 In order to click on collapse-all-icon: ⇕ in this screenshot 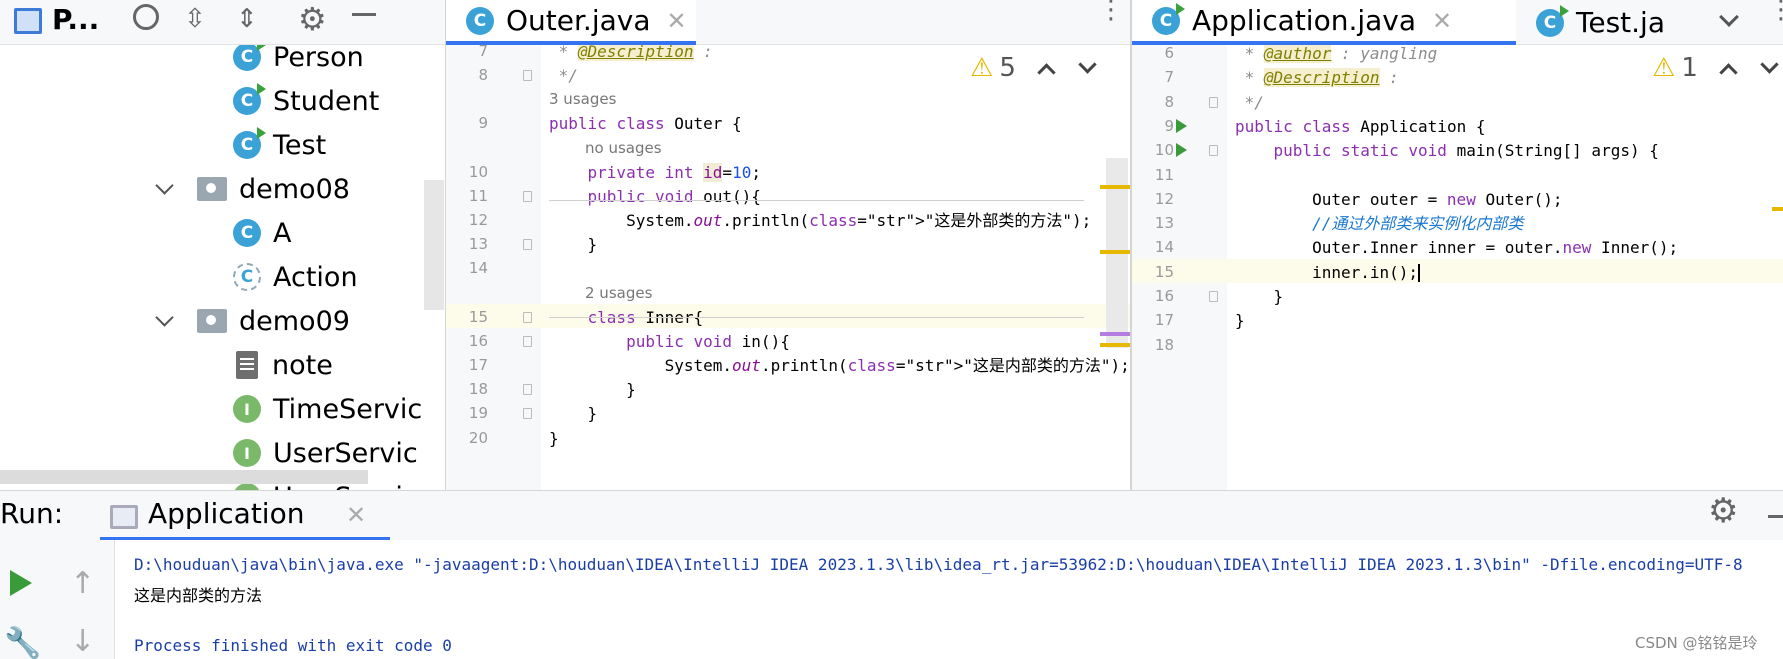, I will do `click(247, 19)`.